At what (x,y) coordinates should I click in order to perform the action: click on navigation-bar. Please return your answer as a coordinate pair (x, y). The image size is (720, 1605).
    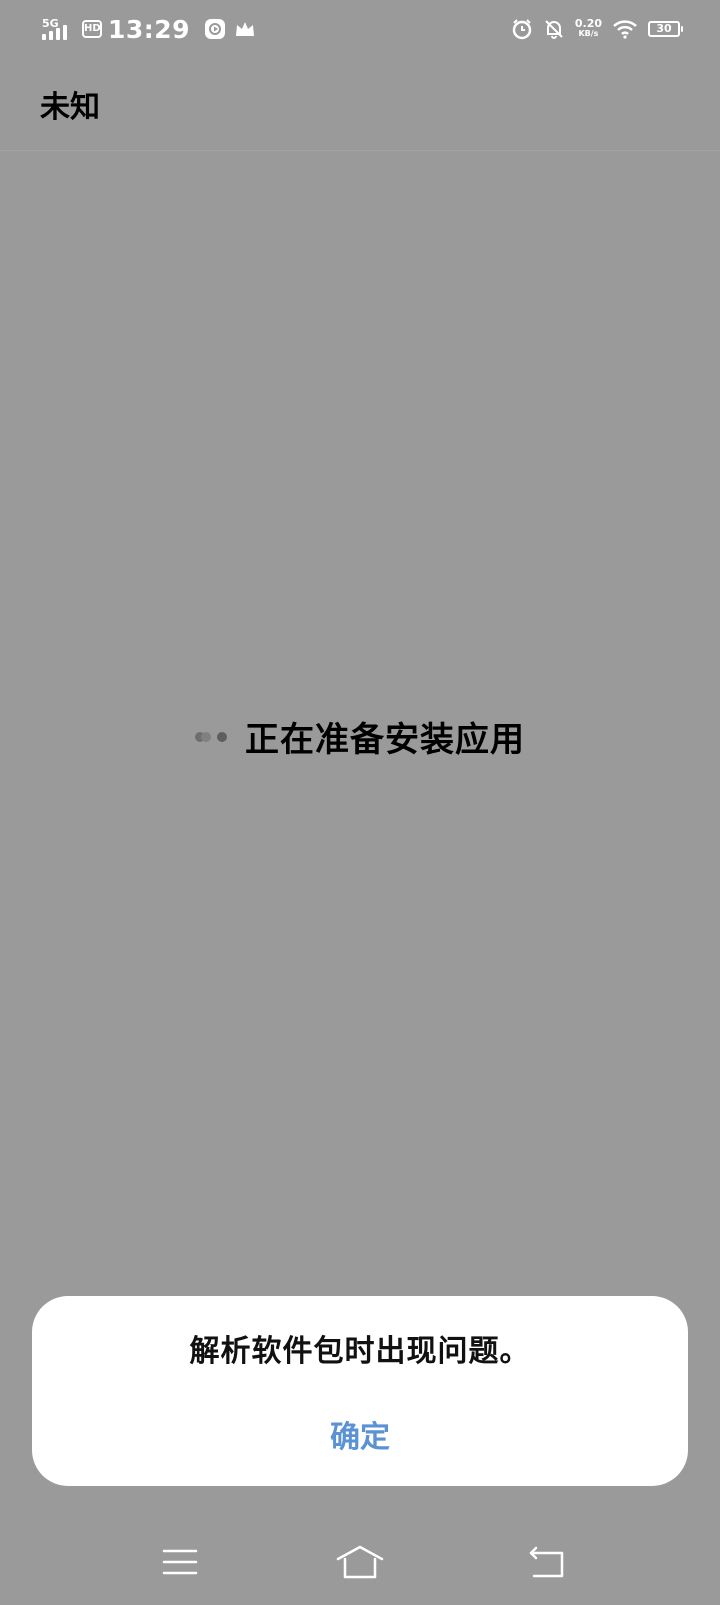
    Looking at the image, I should click on (360, 1565).